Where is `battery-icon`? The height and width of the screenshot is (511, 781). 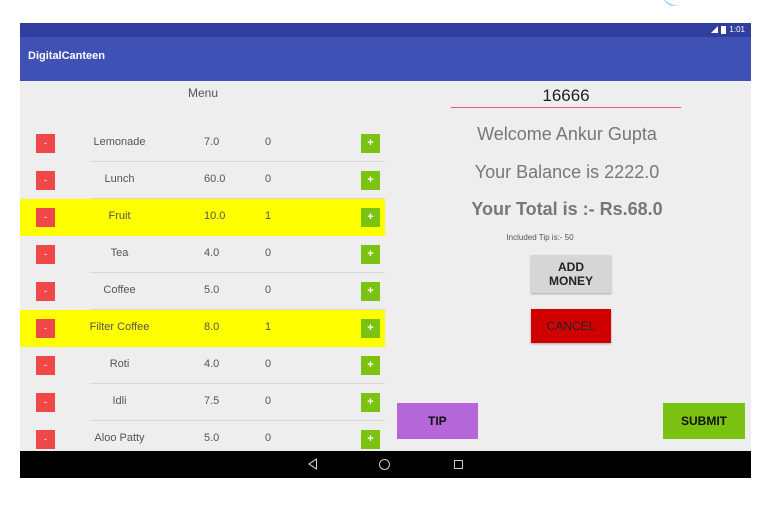 battery-icon is located at coordinates (724, 29).